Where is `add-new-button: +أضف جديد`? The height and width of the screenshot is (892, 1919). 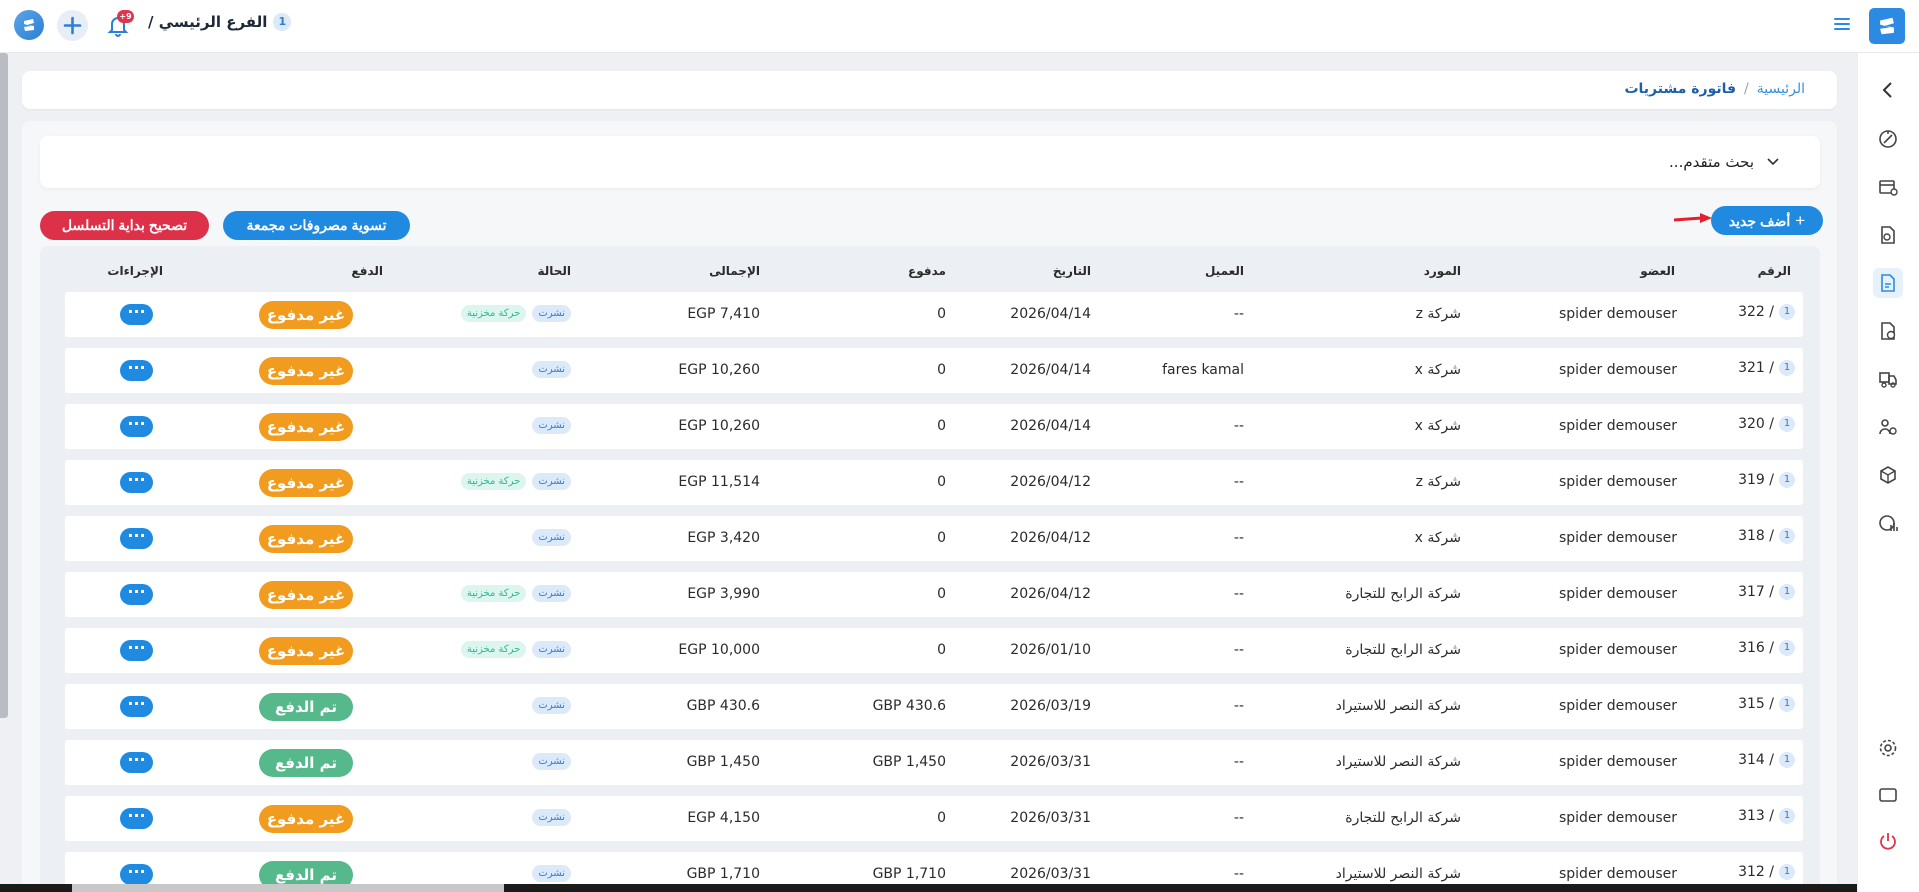
add-new-button: +أضف جديد is located at coordinates (1767, 220).